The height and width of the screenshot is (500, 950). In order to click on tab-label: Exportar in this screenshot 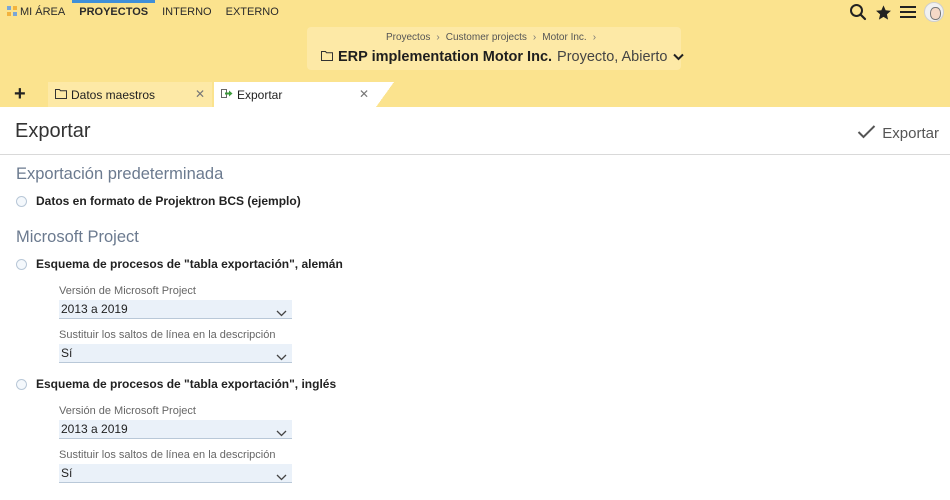, I will do `click(260, 94)`.